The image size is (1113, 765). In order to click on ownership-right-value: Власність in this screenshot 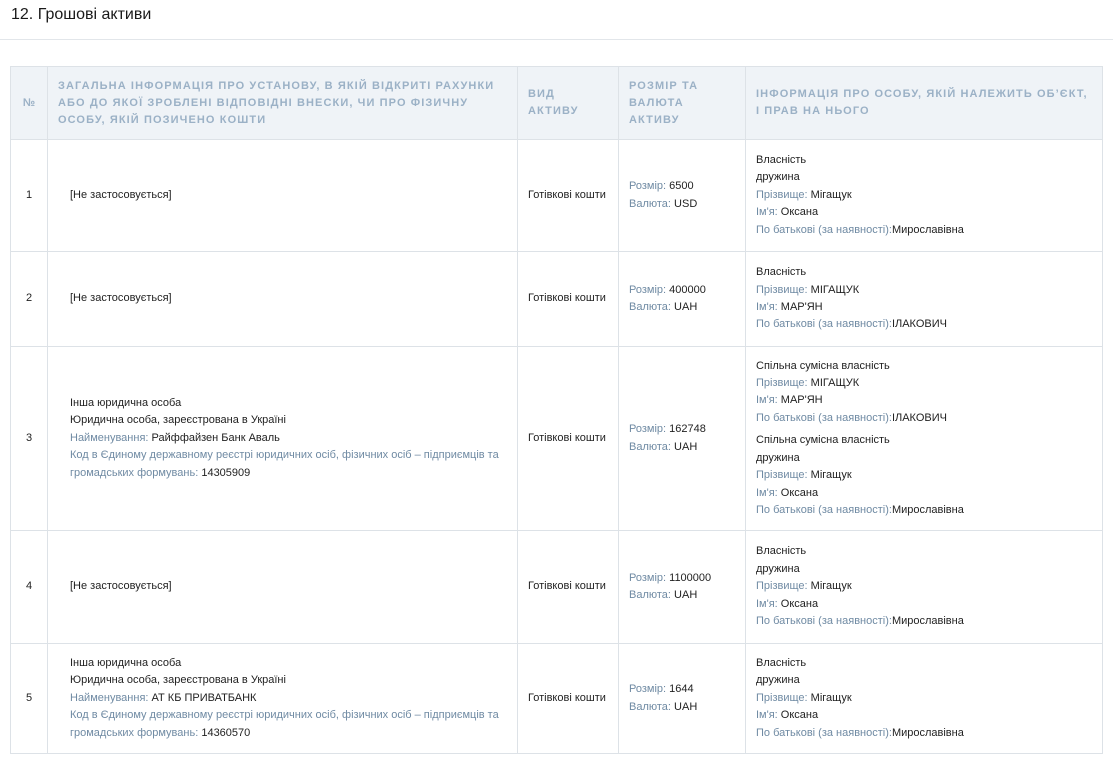, I will do `click(781, 272)`.